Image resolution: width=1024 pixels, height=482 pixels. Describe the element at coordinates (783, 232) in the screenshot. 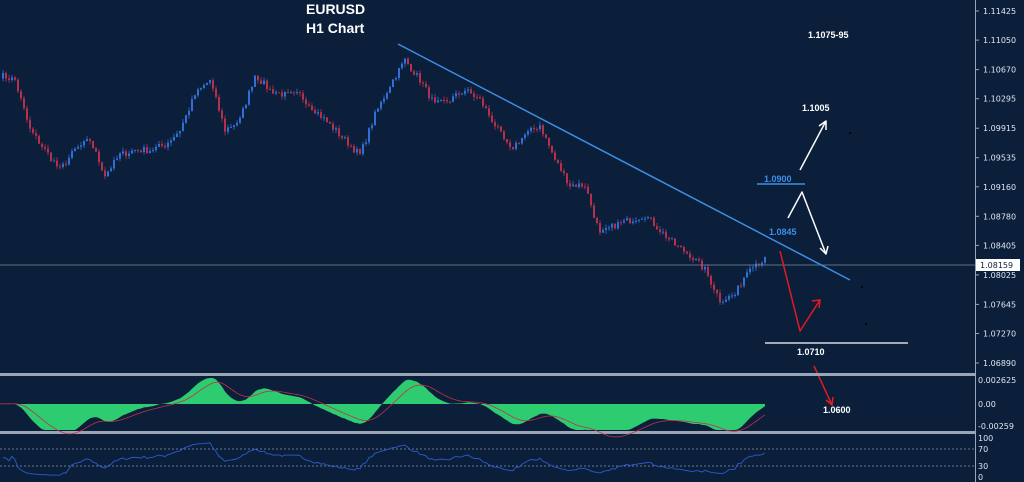

I see `label-resistance-2: 1.0845` at that location.